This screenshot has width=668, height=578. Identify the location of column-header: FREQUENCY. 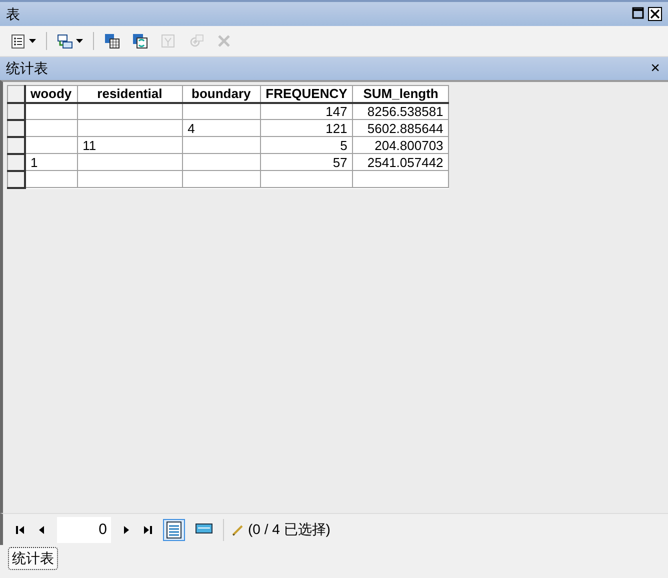
(306, 94).